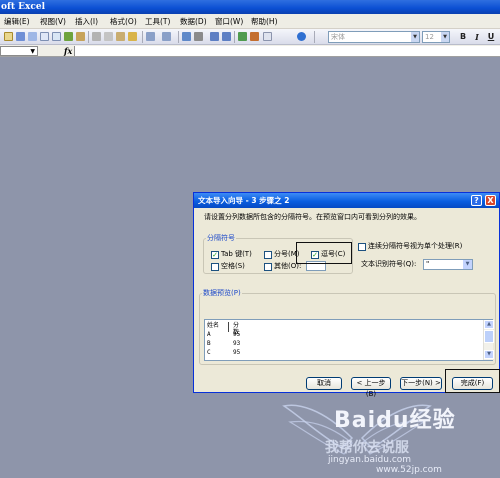 This screenshot has height=478, width=500. Describe the element at coordinates (8, 36) in the screenshot. I see `open-icon` at that location.